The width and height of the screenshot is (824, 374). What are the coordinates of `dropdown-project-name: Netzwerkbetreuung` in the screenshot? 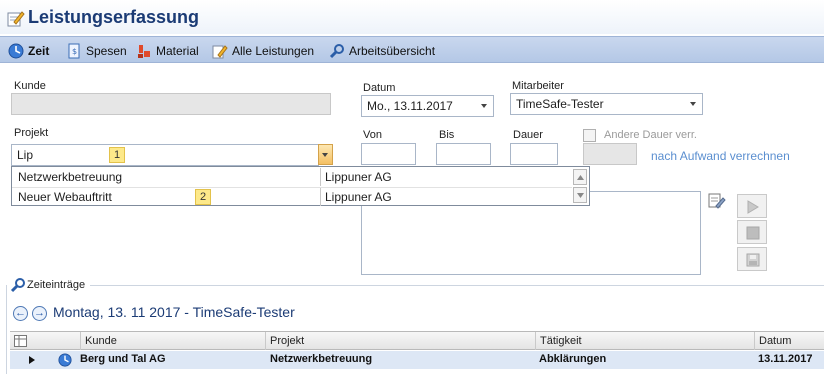 It's located at (70, 177).